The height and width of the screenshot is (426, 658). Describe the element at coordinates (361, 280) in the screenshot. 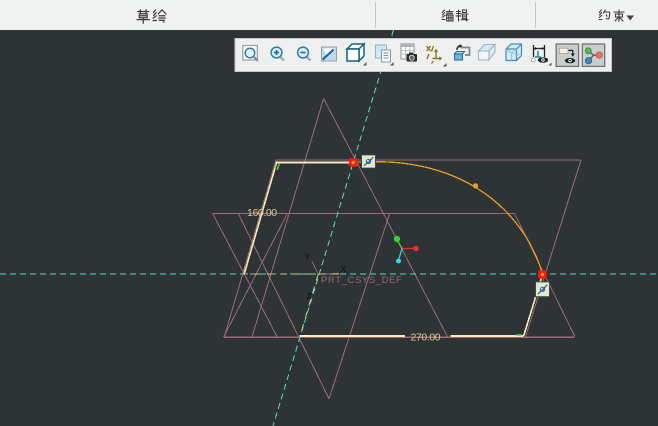

I see `svg-text: PRT_CSYS_DEF` at that location.